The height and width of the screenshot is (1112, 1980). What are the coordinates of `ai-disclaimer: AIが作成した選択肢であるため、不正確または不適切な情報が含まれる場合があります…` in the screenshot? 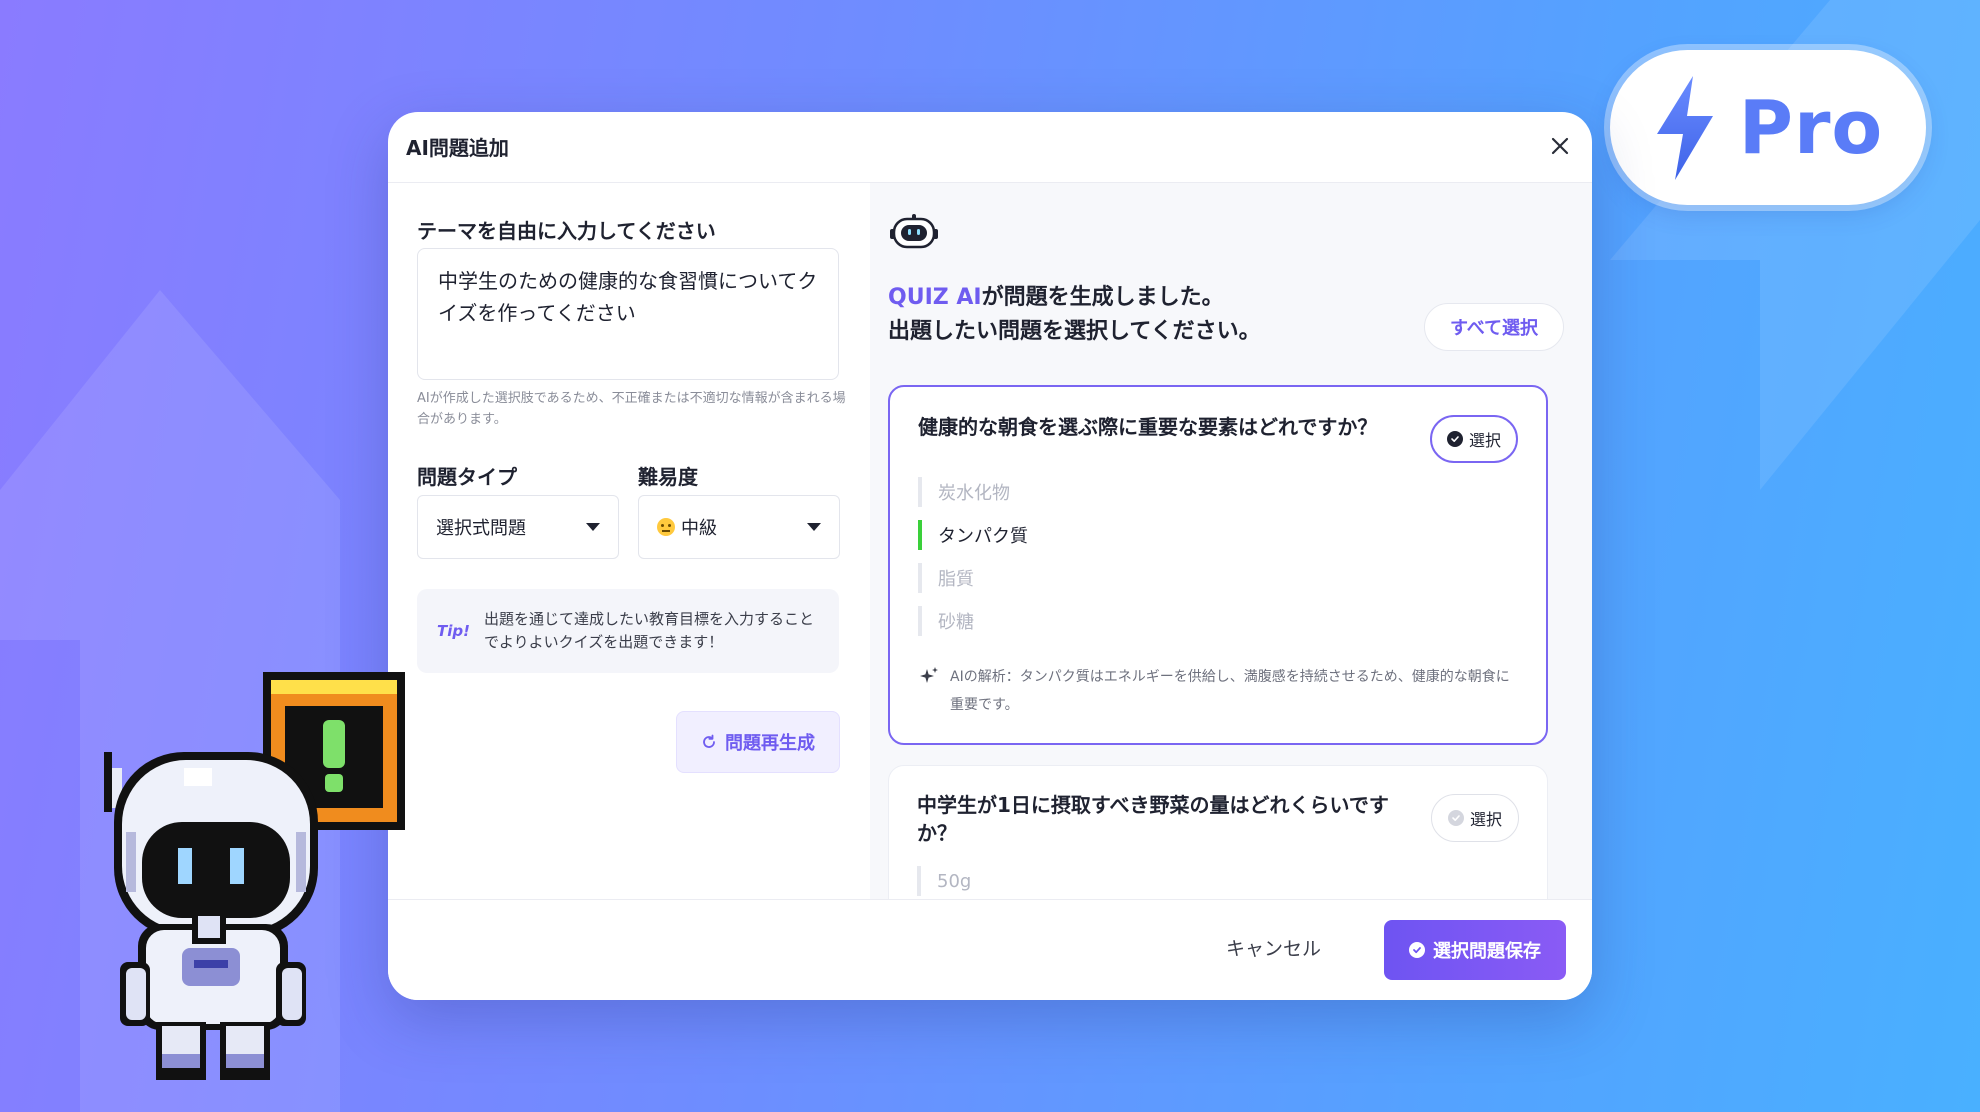 It's located at (631, 409).